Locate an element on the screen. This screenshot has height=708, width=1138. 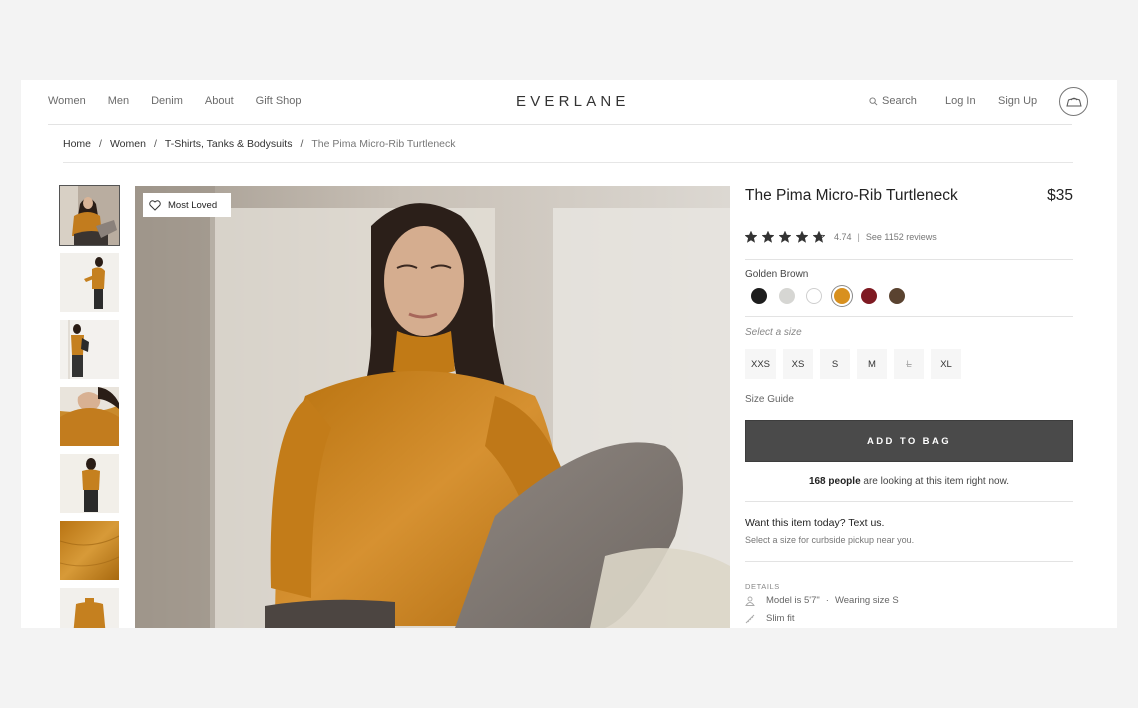
size-option-xxs: XXS is located at coordinates (760, 364).